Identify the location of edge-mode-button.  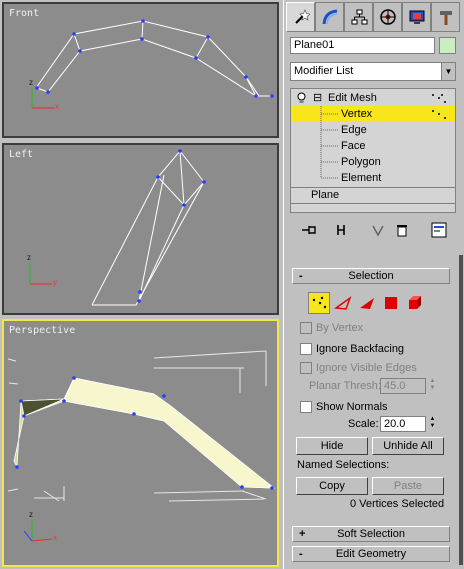
(343, 303).